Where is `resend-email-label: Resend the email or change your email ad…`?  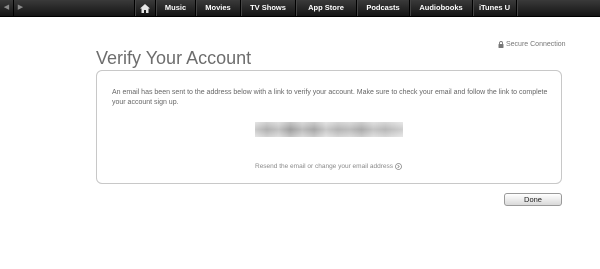
resend-email-label: Resend the email or change your email ad… is located at coordinates (324, 166).